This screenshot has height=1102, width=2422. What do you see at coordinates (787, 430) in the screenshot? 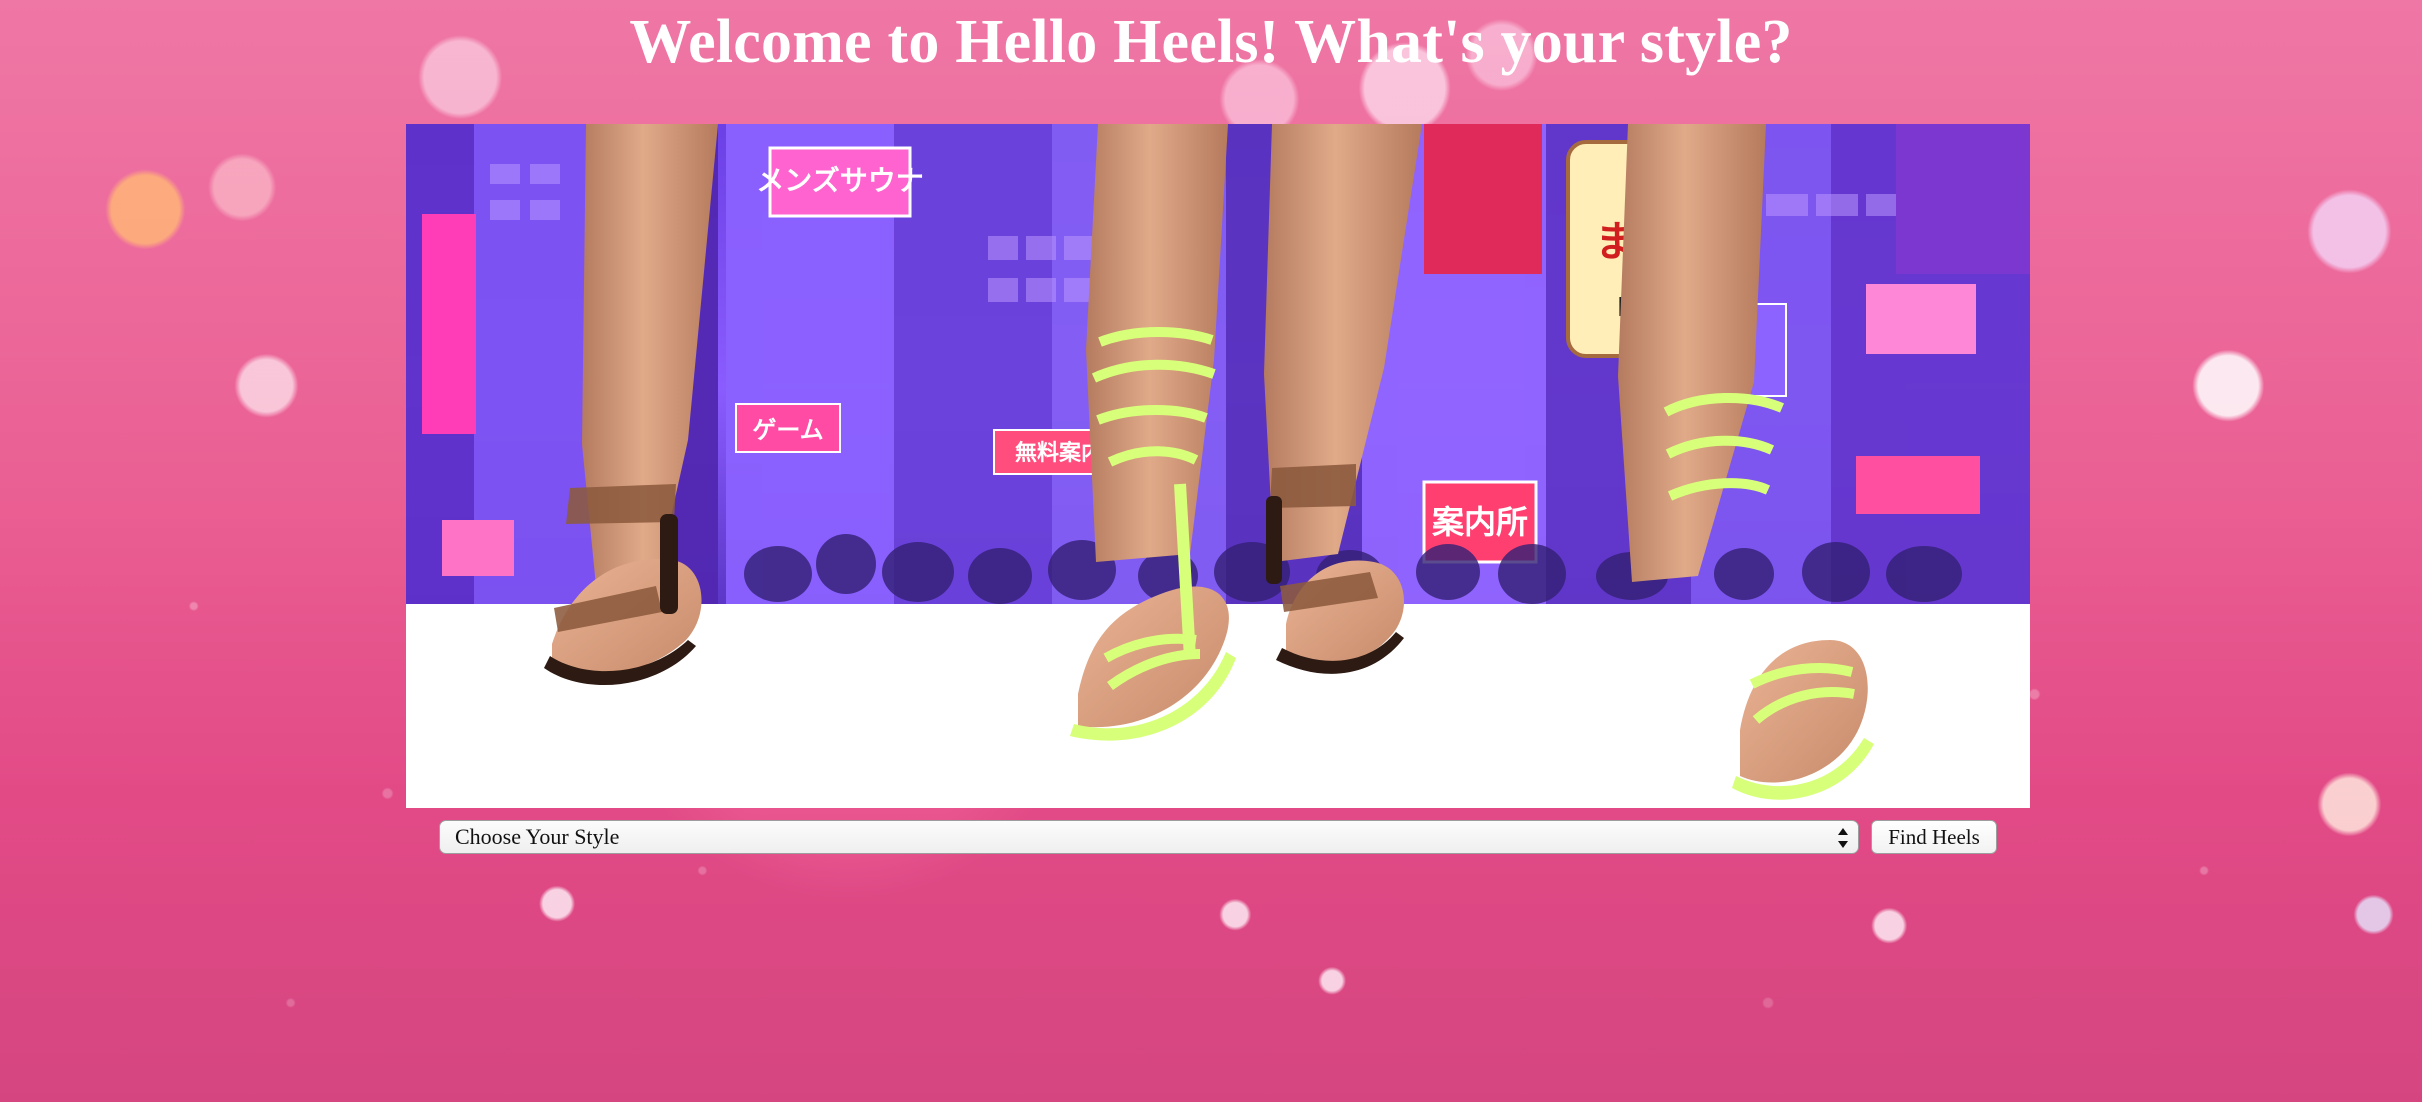
I see `sign-game: ゲーム` at bounding box center [787, 430].